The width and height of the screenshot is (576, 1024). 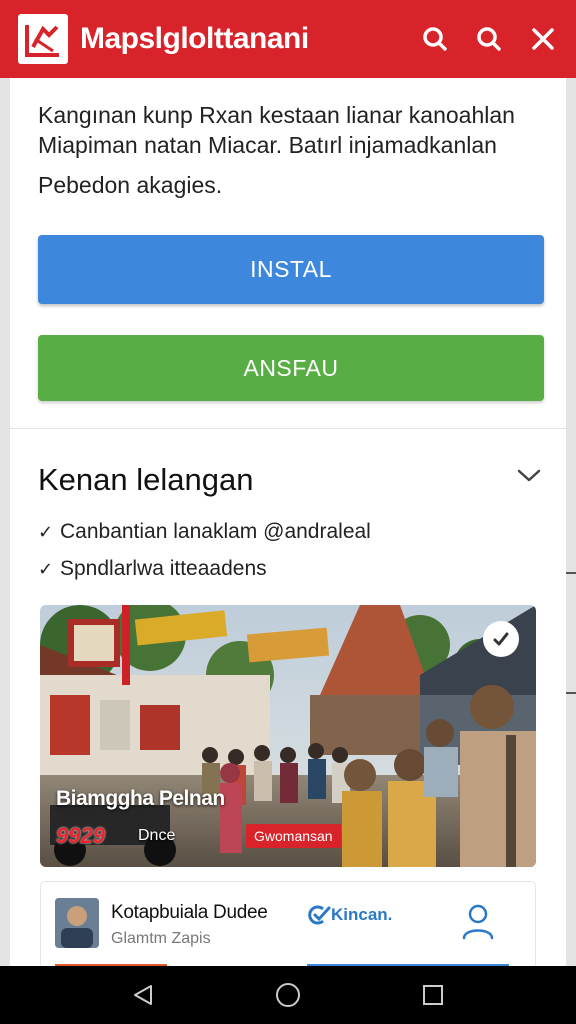 What do you see at coordinates (161, 938) in the screenshot?
I see `card-subtitle: Glamtm Zapis` at bounding box center [161, 938].